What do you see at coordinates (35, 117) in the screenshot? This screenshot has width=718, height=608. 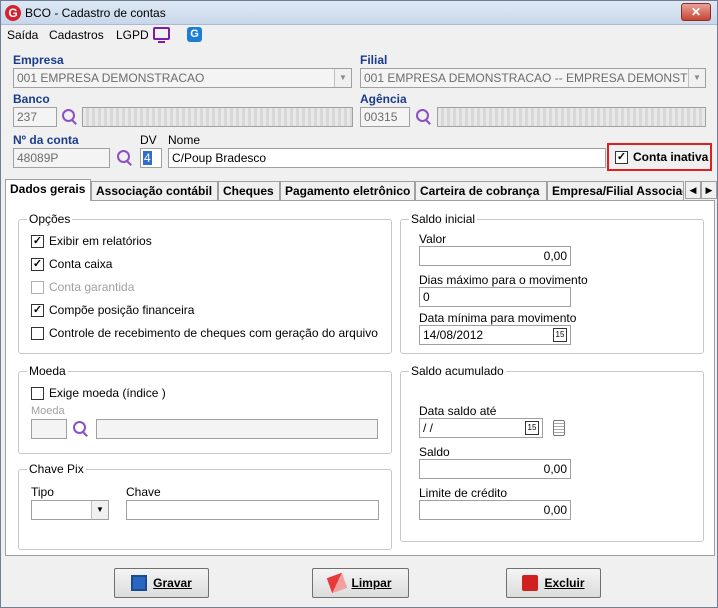 I see `banco-code-field: 237` at bounding box center [35, 117].